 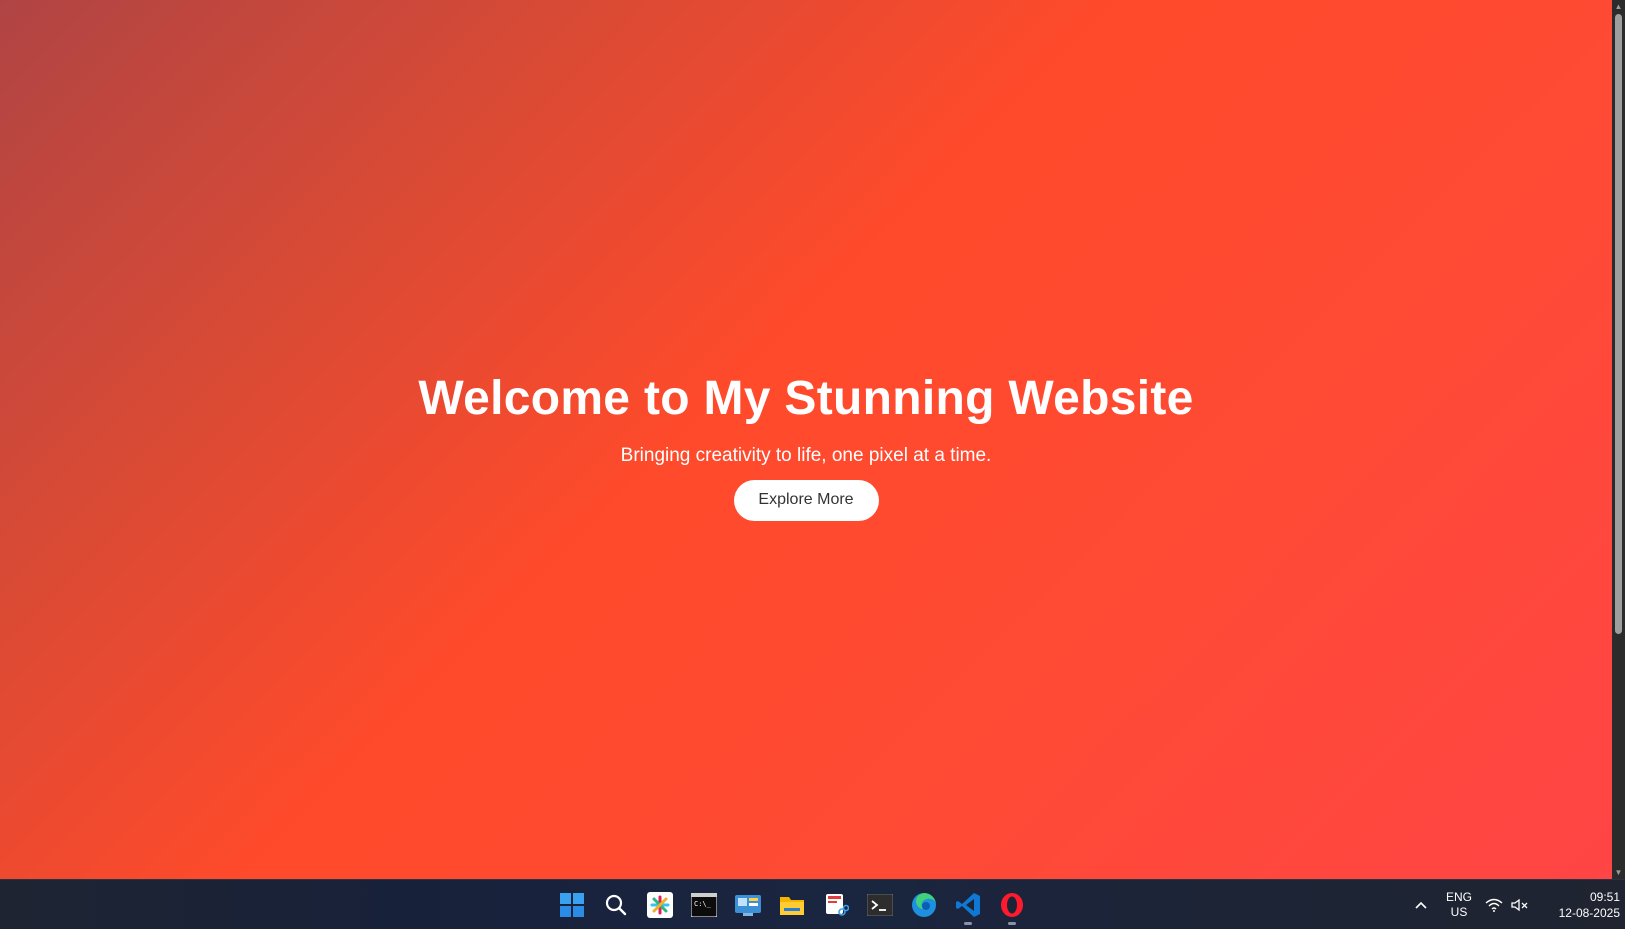 I want to click on scrollbar-thumb, so click(x=1618, y=324).